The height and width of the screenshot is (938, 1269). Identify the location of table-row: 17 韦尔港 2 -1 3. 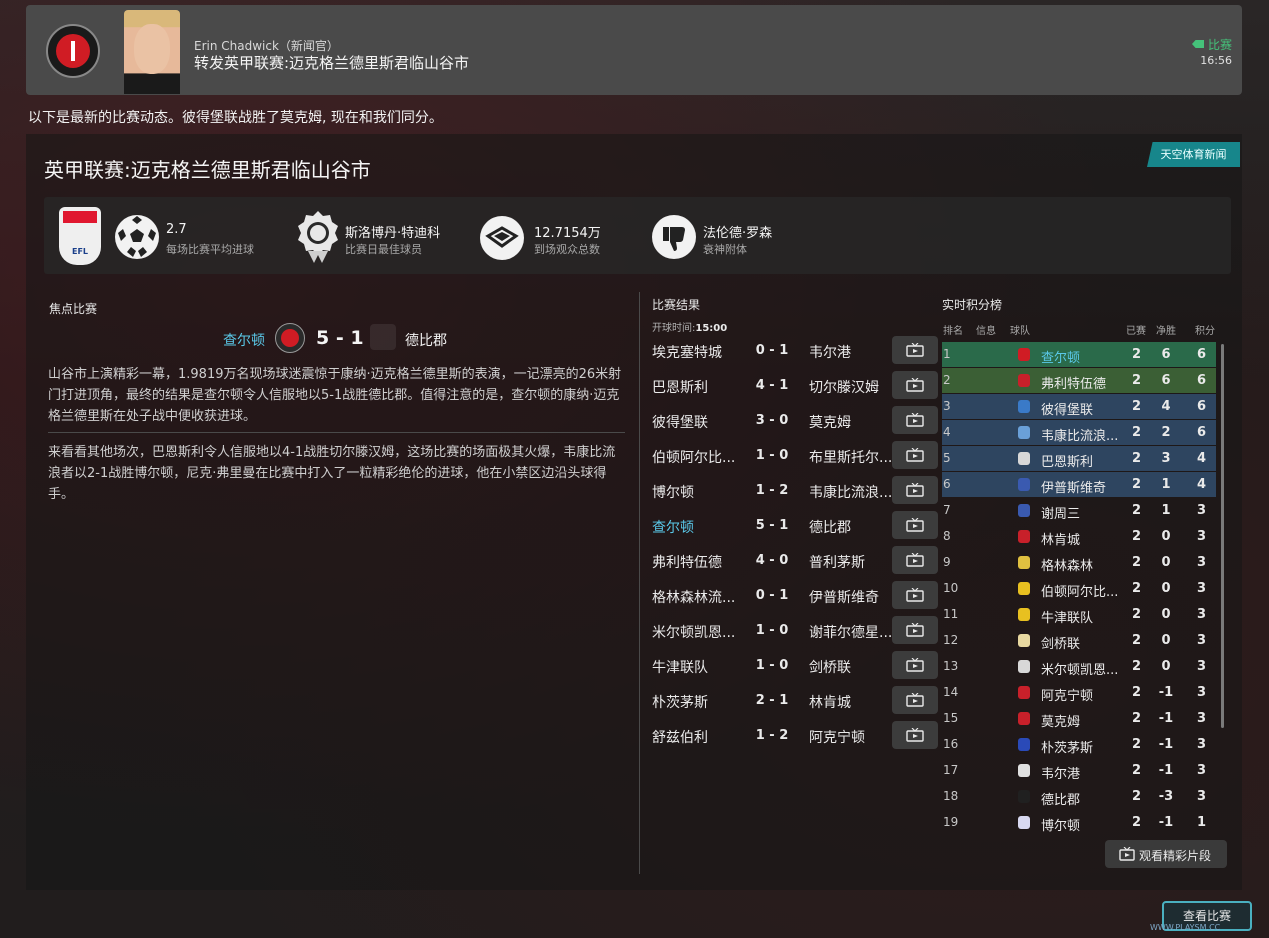
(1079, 770).